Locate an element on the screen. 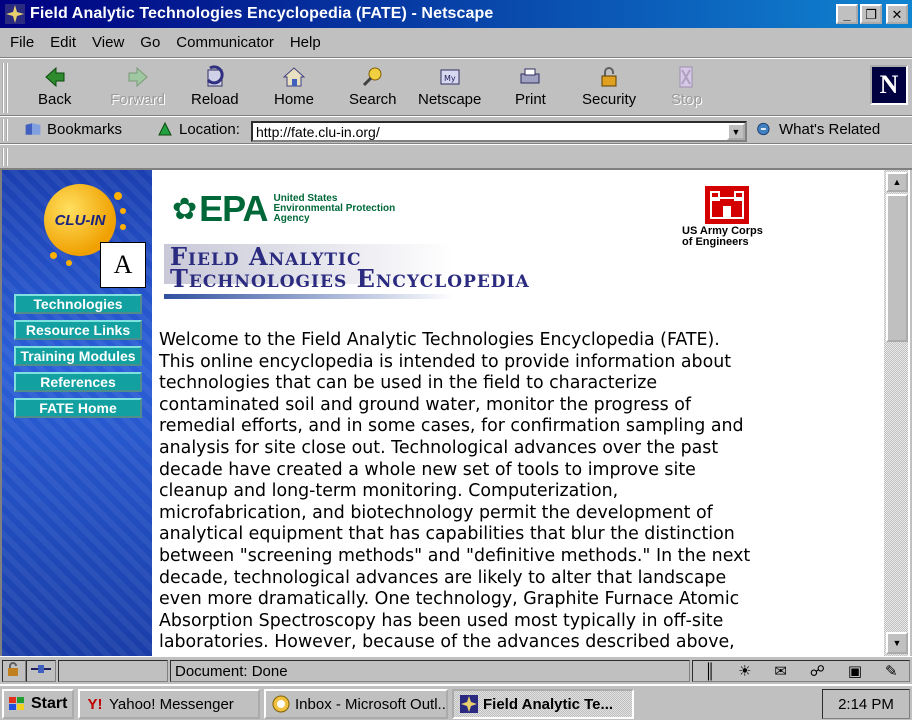 This screenshot has height=720, width=912. task-yahoo-messenger: Y! Yahoo! Messenger is located at coordinates (169, 704).